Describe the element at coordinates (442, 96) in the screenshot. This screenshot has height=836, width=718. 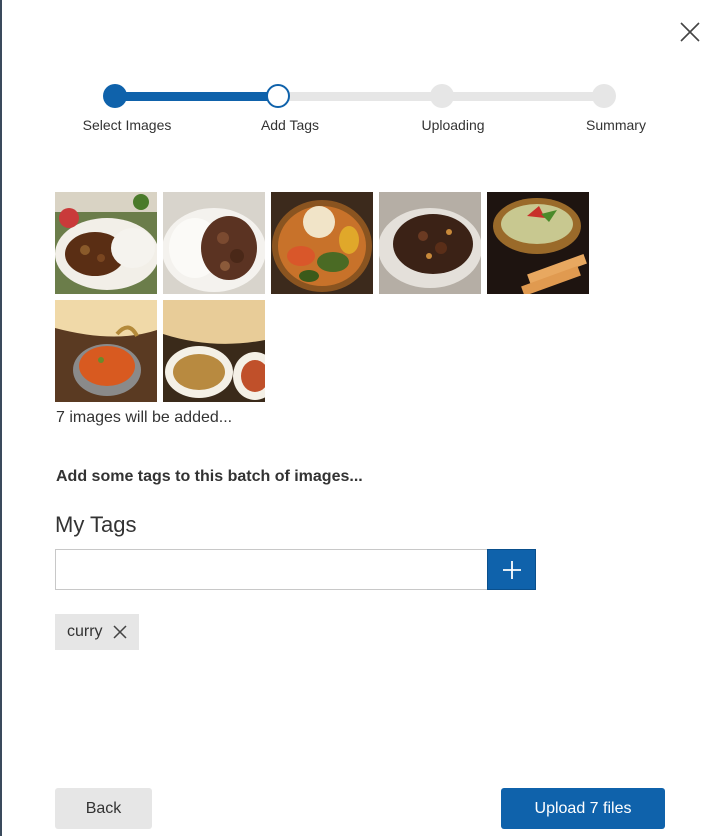
I see `step-dot-uploading` at that location.